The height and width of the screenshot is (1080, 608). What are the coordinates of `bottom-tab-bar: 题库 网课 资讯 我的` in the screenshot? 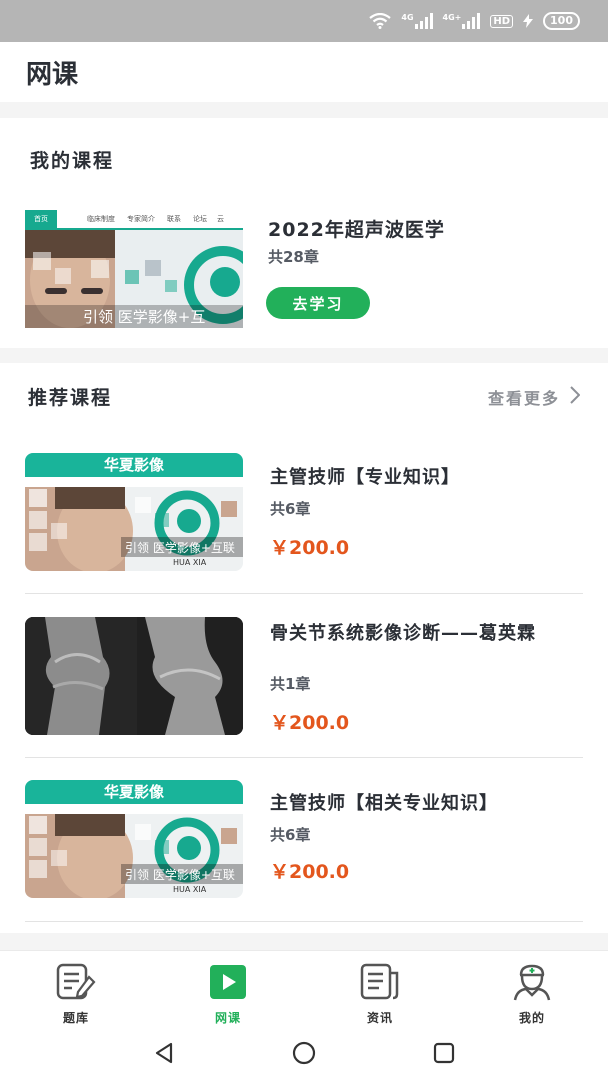 It's located at (304, 990).